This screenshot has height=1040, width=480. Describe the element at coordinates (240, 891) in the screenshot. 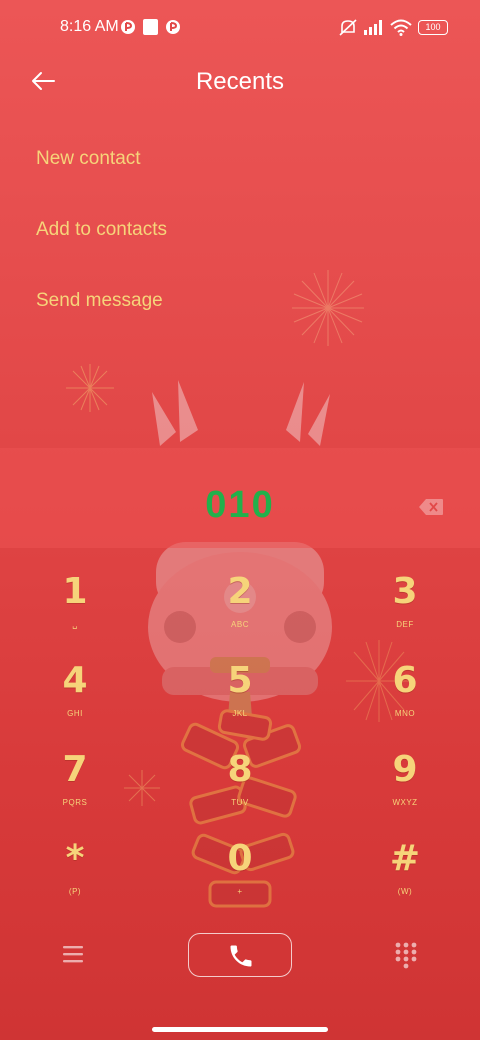

I see `key-letters: +` at that location.